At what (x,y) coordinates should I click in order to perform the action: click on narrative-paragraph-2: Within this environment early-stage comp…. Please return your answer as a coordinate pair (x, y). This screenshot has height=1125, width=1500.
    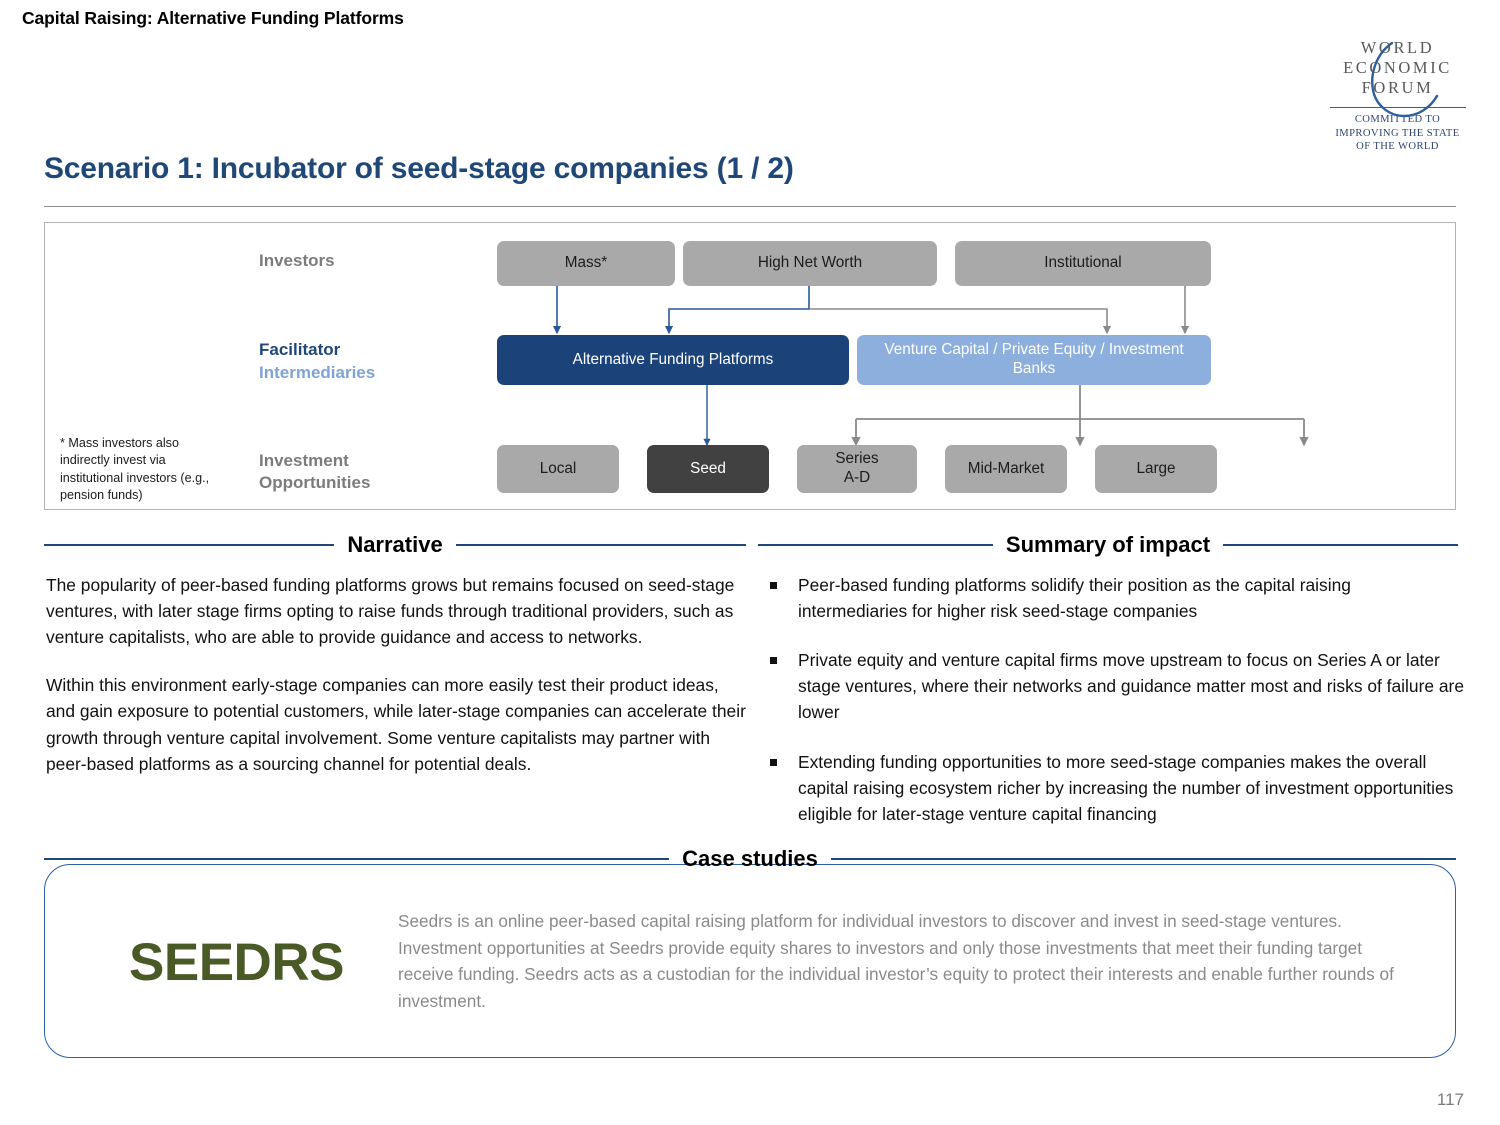
    Looking at the image, I should click on (396, 724).